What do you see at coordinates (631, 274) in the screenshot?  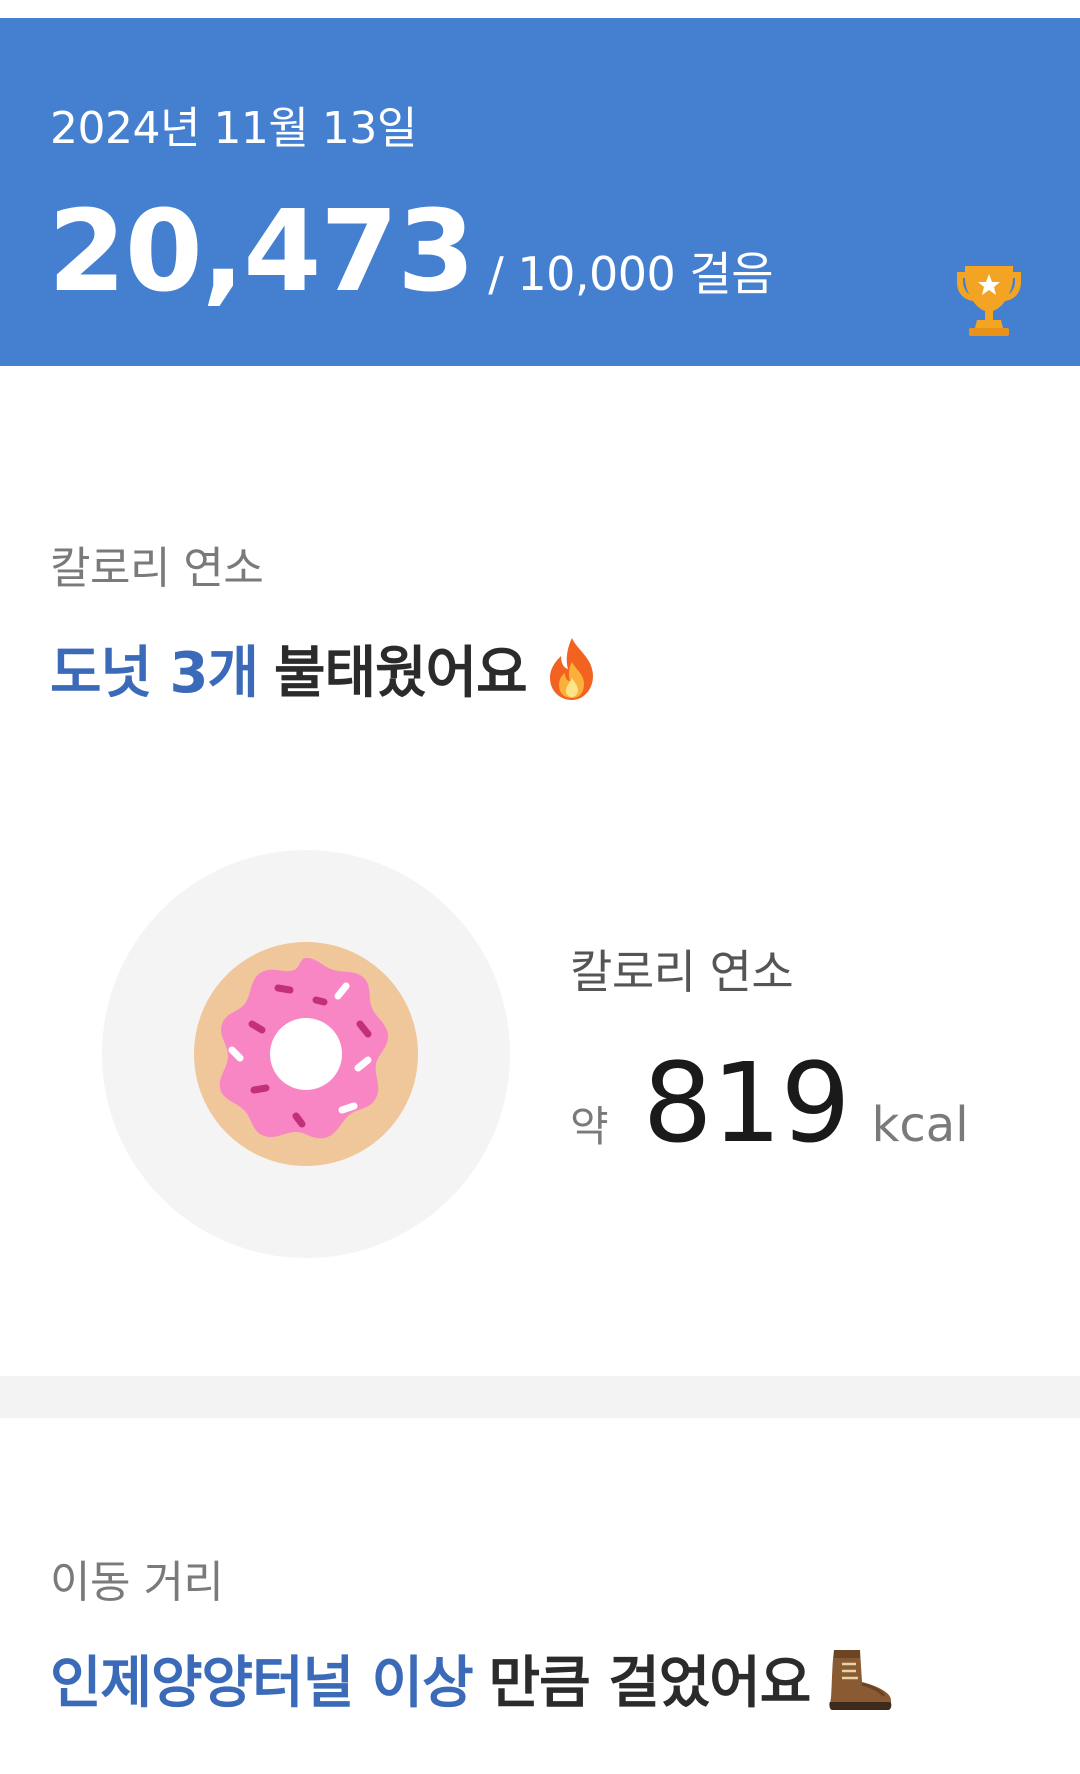 I see `steps-goal: / 10,000 걸음` at bounding box center [631, 274].